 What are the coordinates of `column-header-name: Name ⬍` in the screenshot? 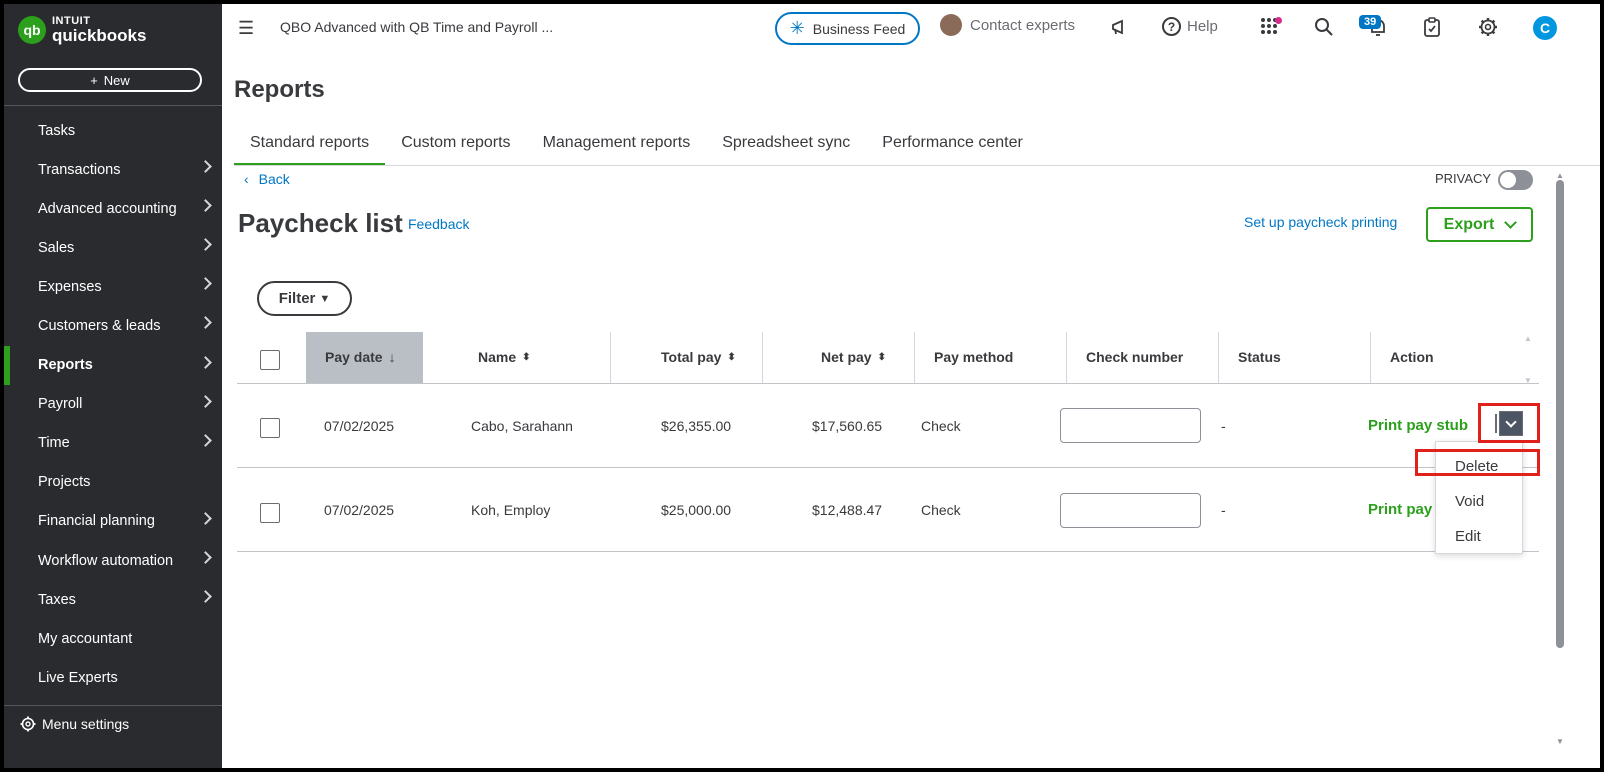 It's located at (504, 357).